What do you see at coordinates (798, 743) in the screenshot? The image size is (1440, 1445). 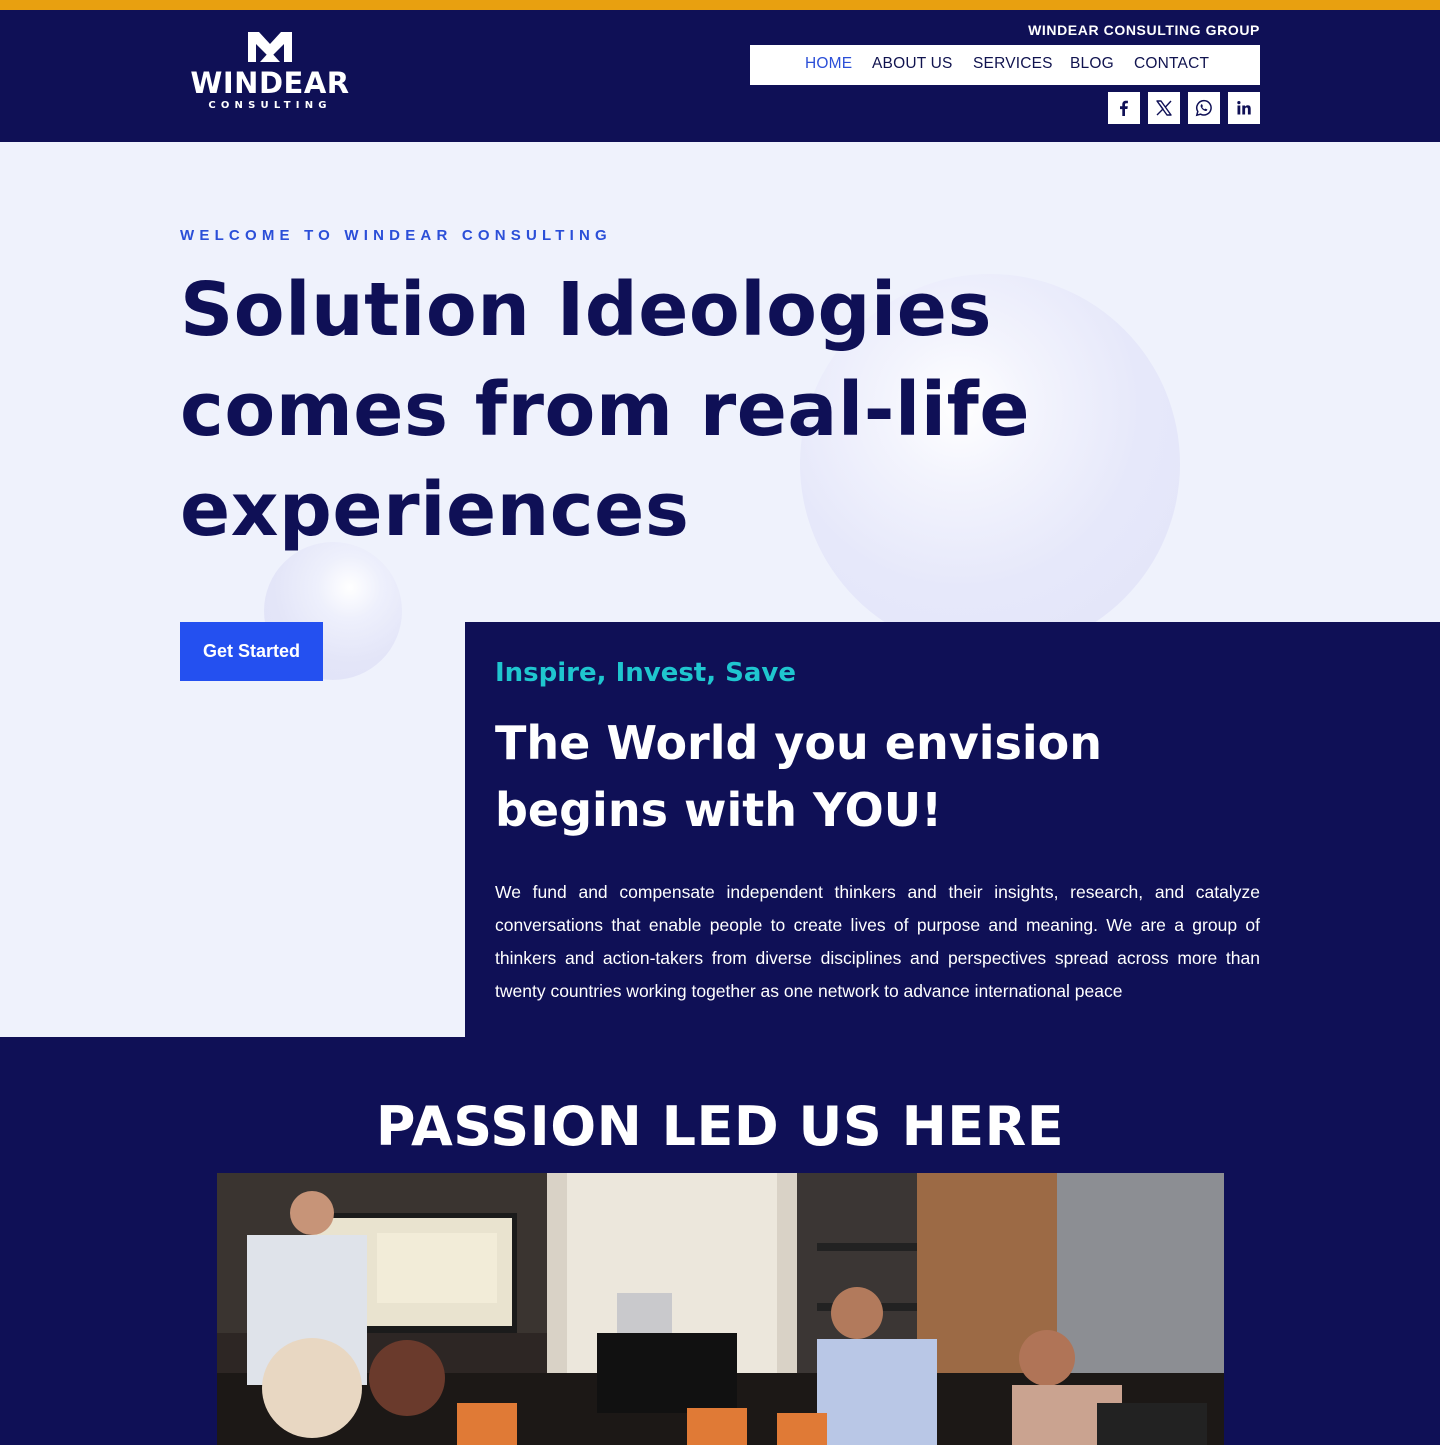 I see `panel-title-line: The World you envision` at bounding box center [798, 743].